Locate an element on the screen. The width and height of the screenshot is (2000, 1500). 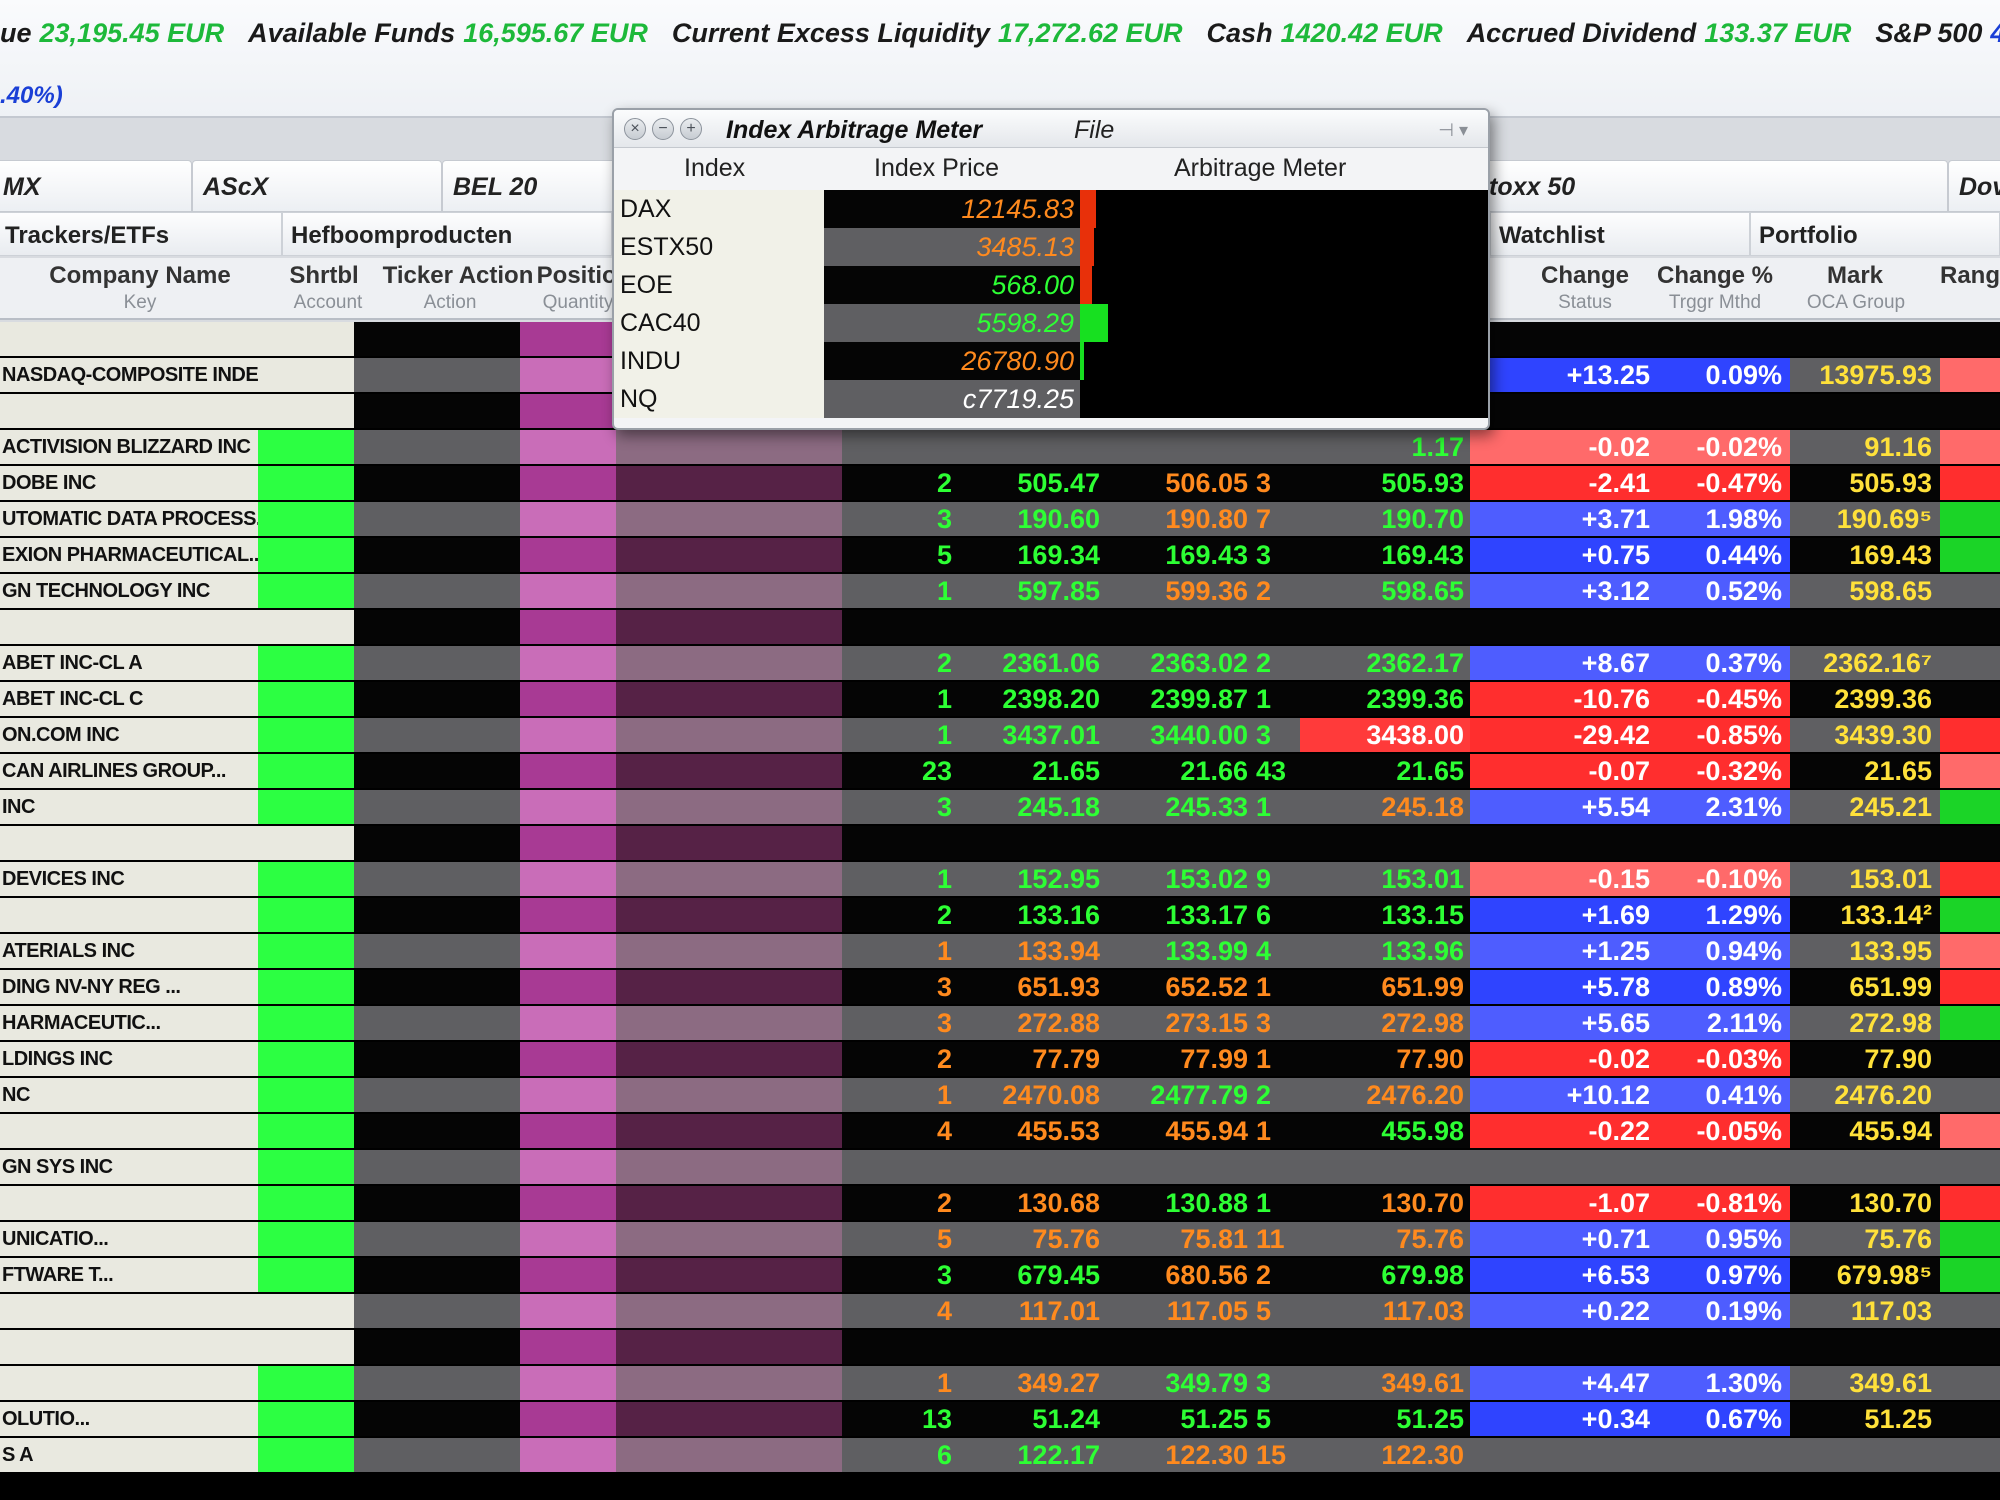
last-price-cell: 1.17 is located at coordinates (1385, 447).